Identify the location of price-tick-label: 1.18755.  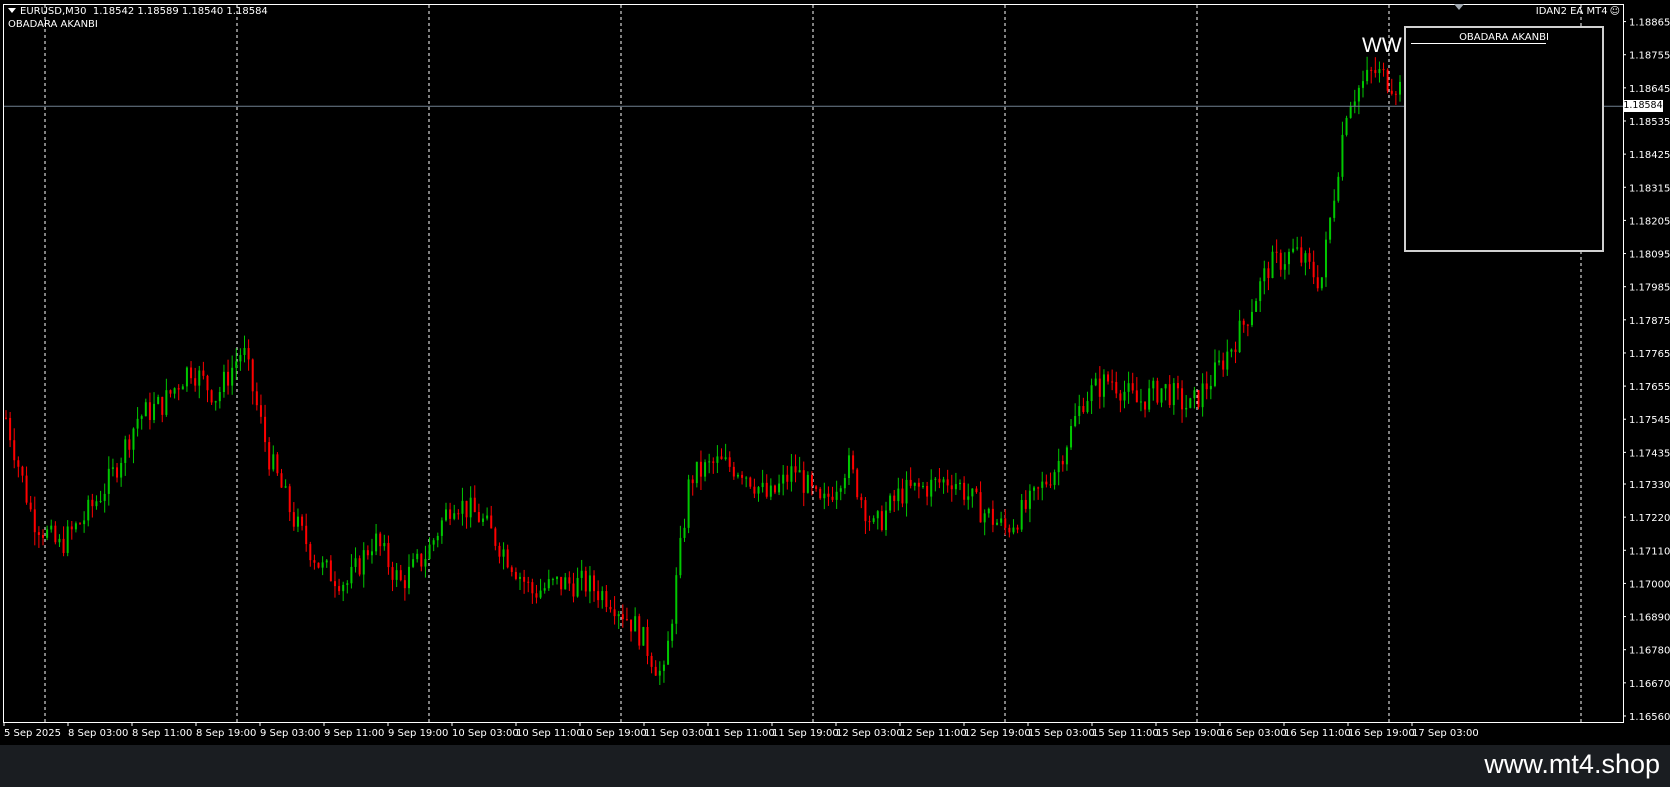
(1649, 56).